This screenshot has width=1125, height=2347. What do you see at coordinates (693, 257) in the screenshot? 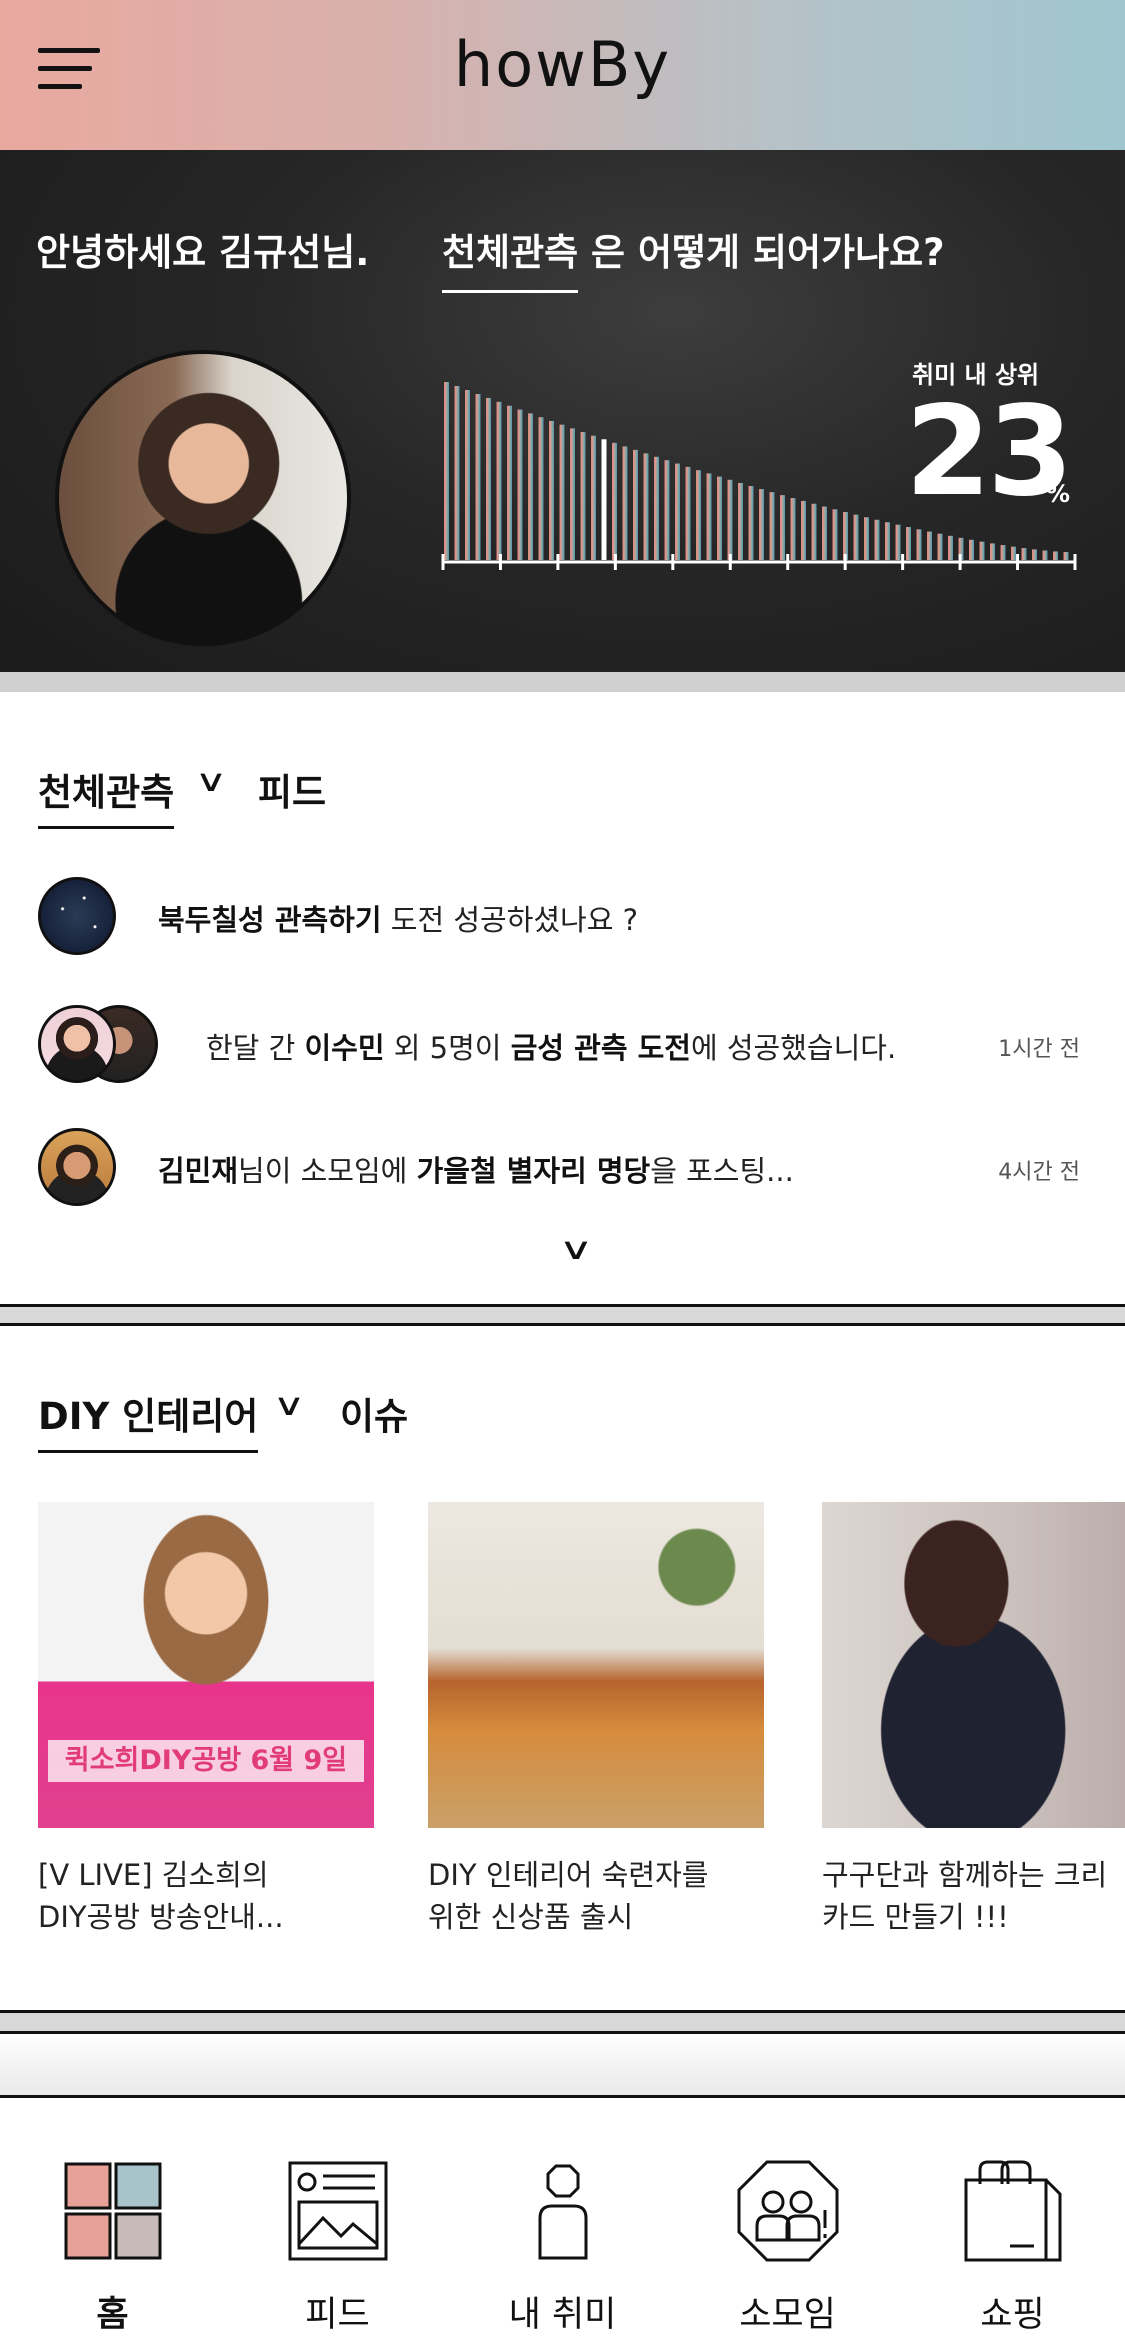
I see `hobby-question: 천체관측 은 어떻게 되어가나요?` at bounding box center [693, 257].